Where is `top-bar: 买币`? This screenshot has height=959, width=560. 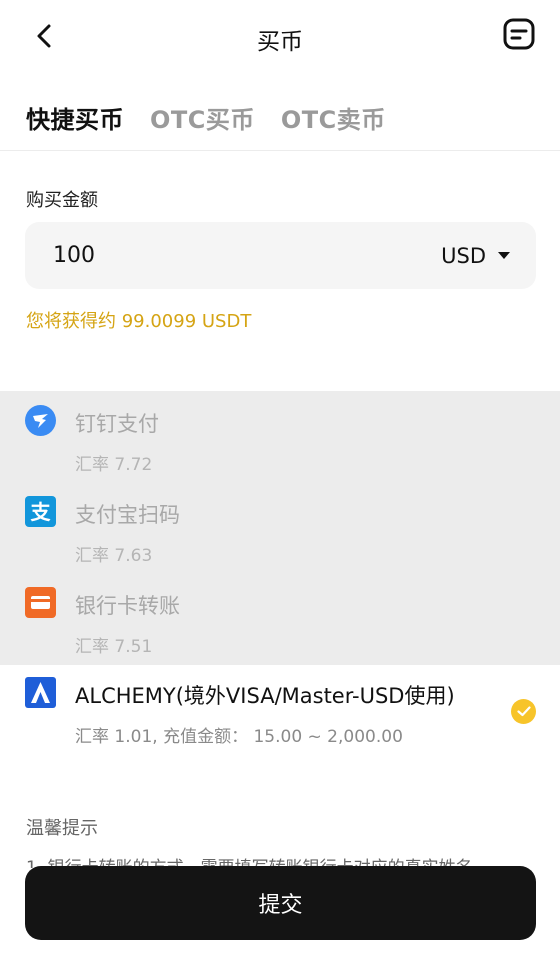 top-bar: 买币 is located at coordinates (280, 36).